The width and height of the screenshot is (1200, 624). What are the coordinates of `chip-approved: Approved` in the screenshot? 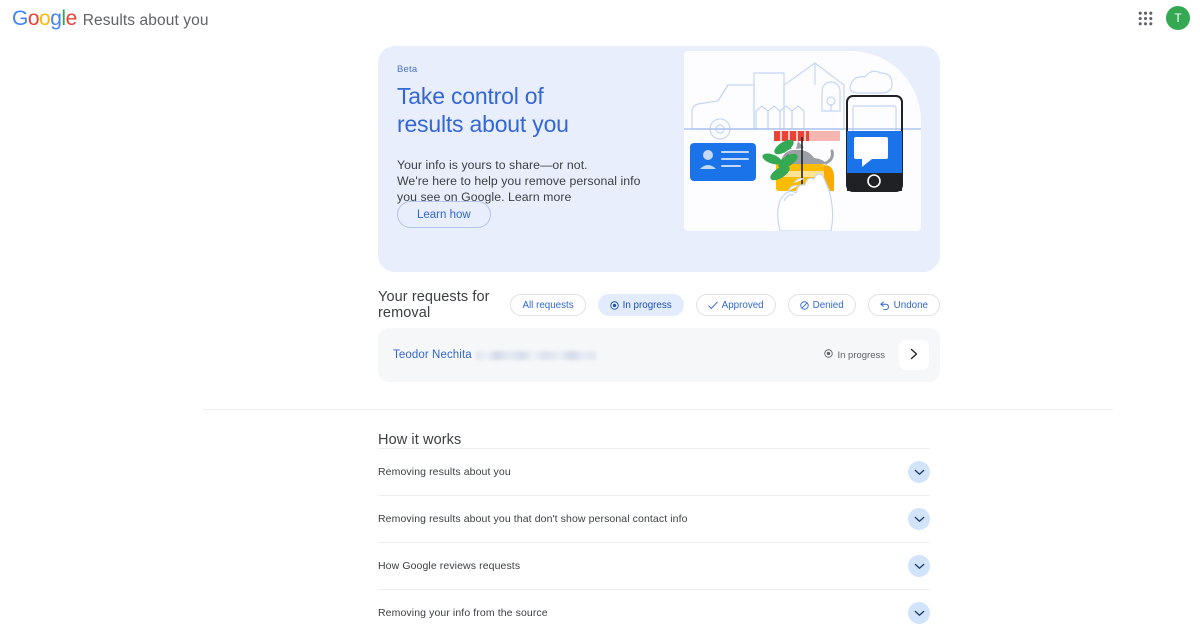 It's located at (735, 305).